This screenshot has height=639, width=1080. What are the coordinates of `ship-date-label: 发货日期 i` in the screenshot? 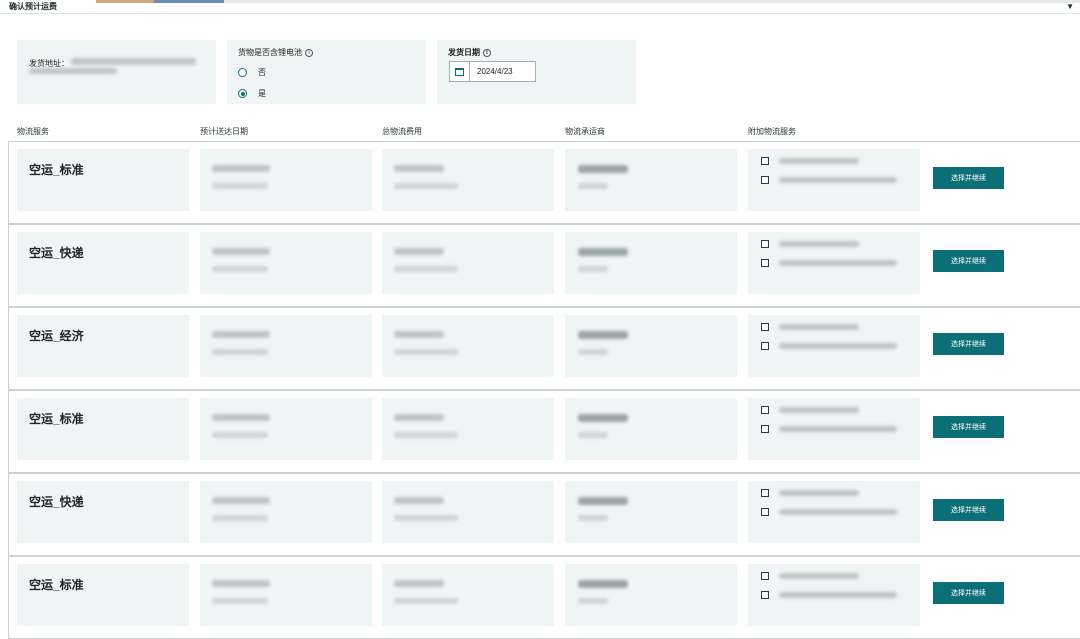 It's located at (469, 52).